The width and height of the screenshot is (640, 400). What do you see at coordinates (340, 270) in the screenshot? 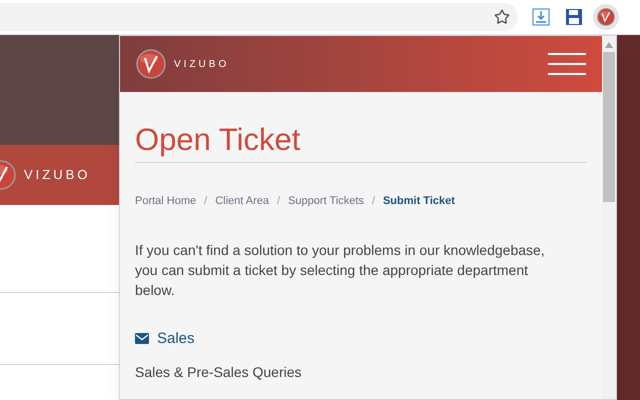
I see `intro-text: If you can't find a solution to your problems in our knowledgebase, you can submit a ticket by selecting the appropriate department below.` at bounding box center [340, 270].